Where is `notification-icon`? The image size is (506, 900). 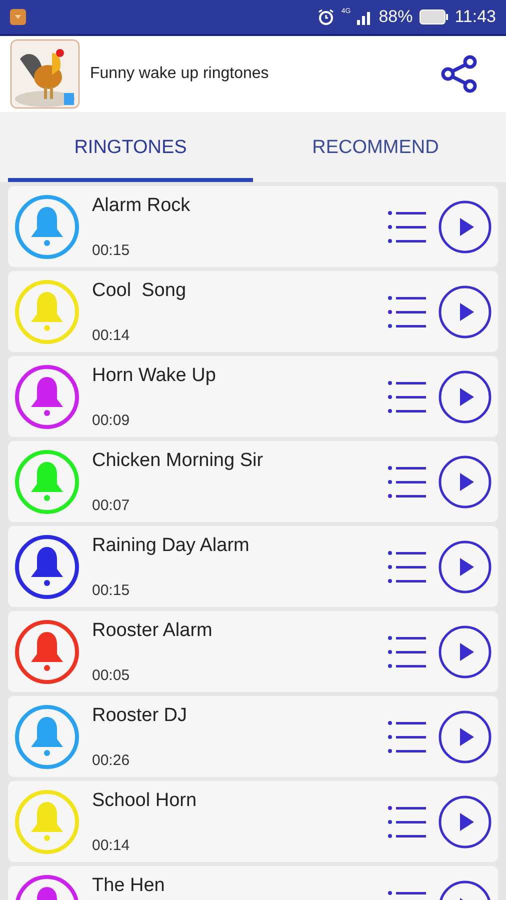
notification-icon is located at coordinates (18, 17).